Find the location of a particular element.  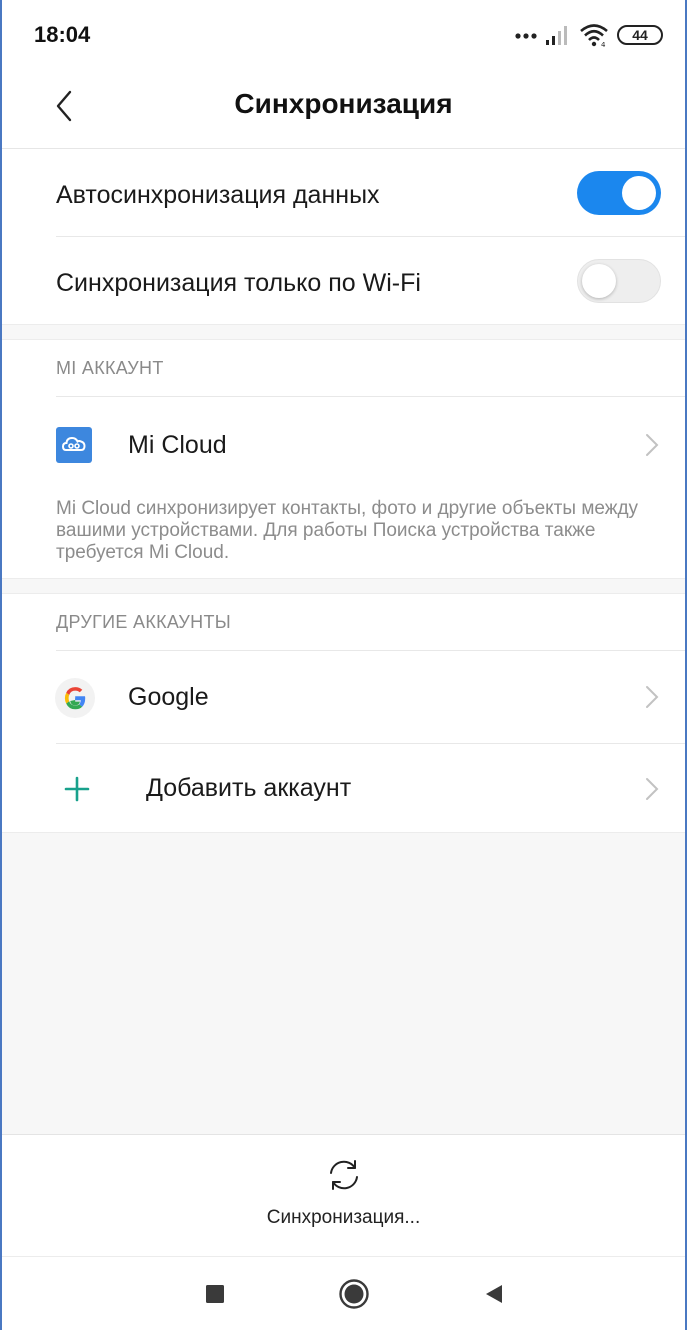

page-title: Синхронизация is located at coordinates (343, 103).